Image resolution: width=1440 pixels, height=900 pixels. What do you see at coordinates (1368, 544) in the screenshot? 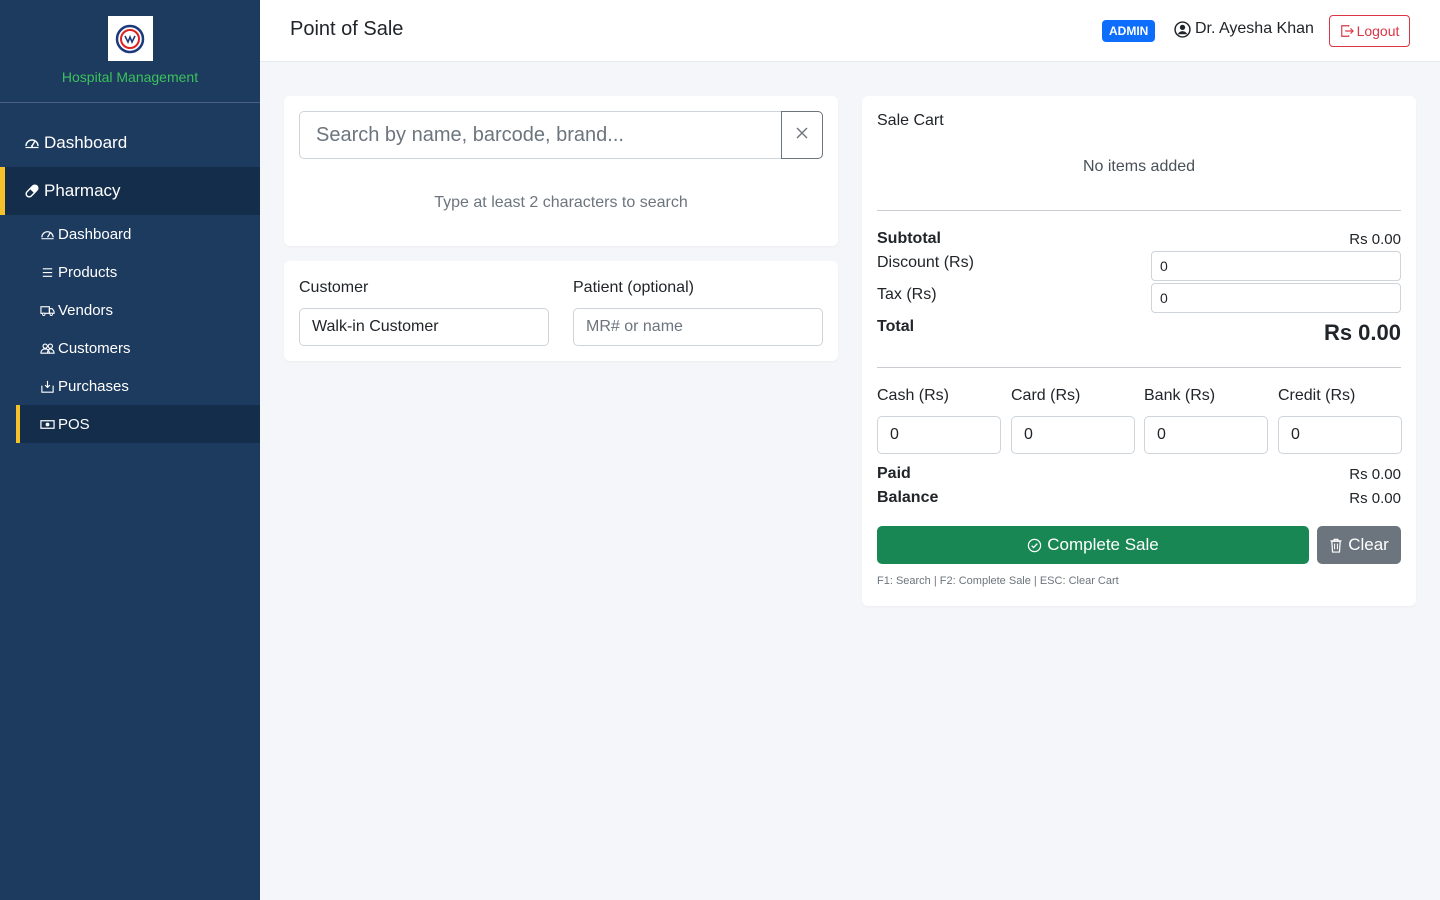
I see `clear-cart-label: Clear` at bounding box center [1368, 544].